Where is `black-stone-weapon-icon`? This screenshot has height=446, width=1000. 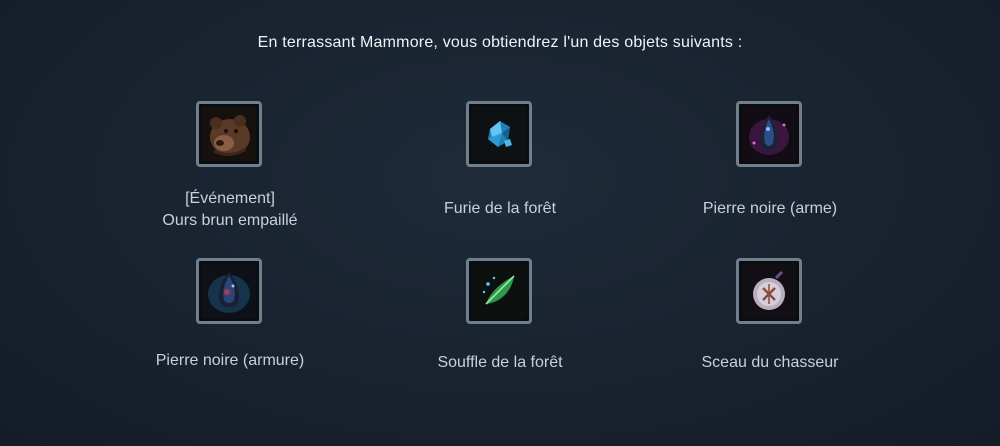 black-stone-weapon-icon is located at coordinates (769, 134).